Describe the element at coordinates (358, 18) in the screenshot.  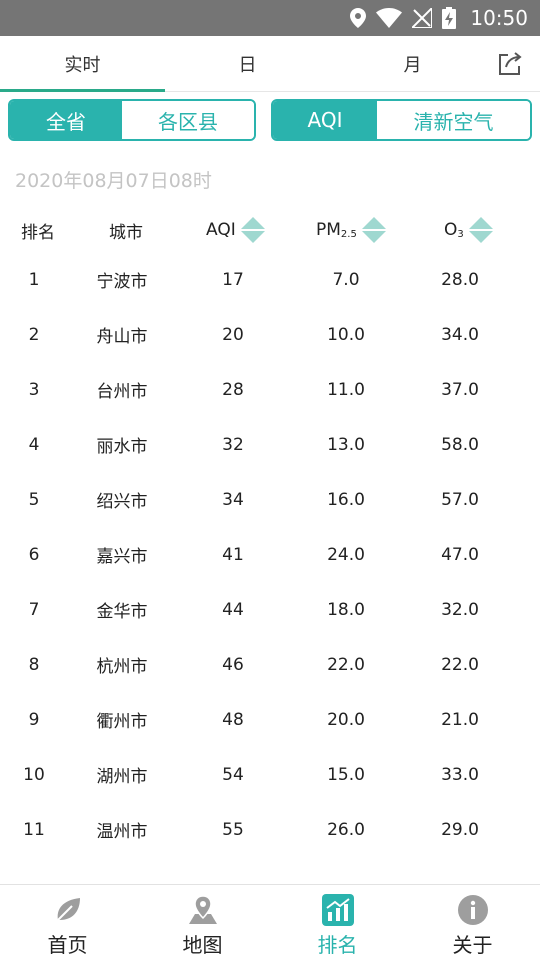
I see `location-icon` at that location.